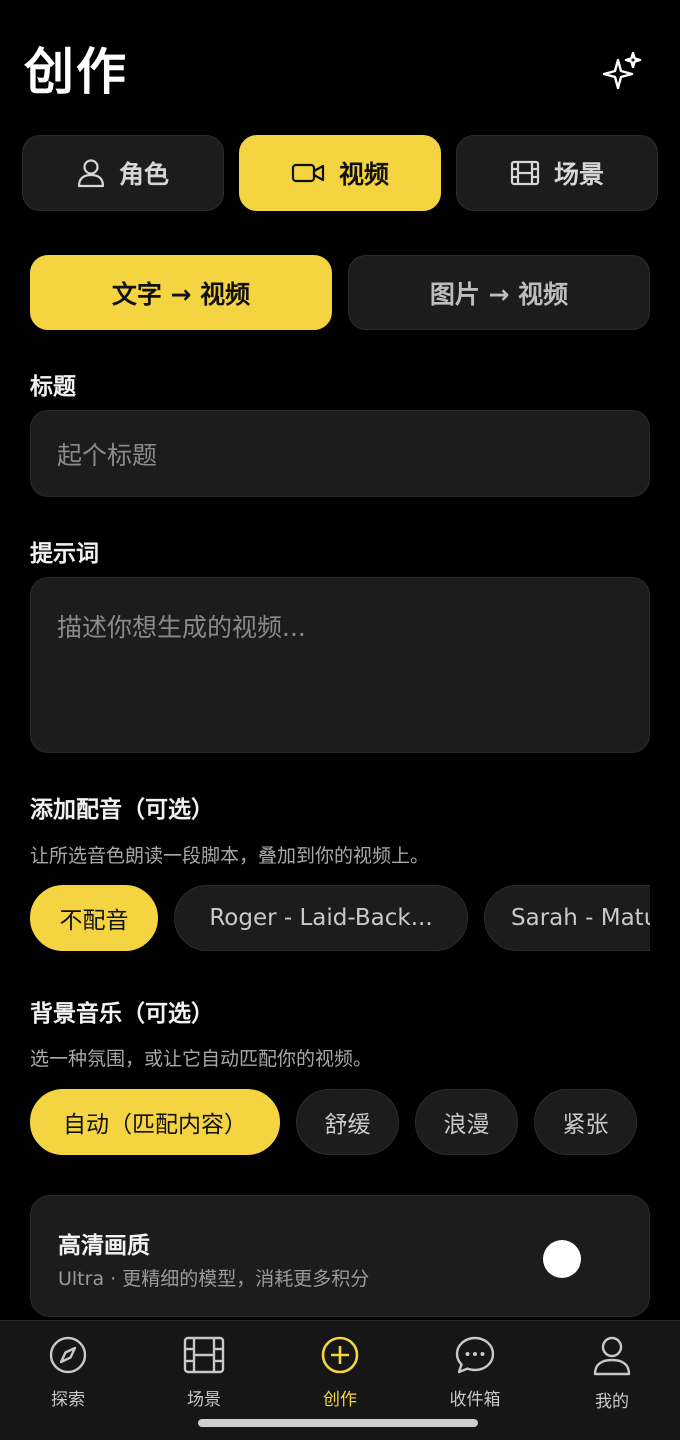 This screenshot has width=680, height=1440. I want to click on tab-scene-label: 场景, so click(578, 174).